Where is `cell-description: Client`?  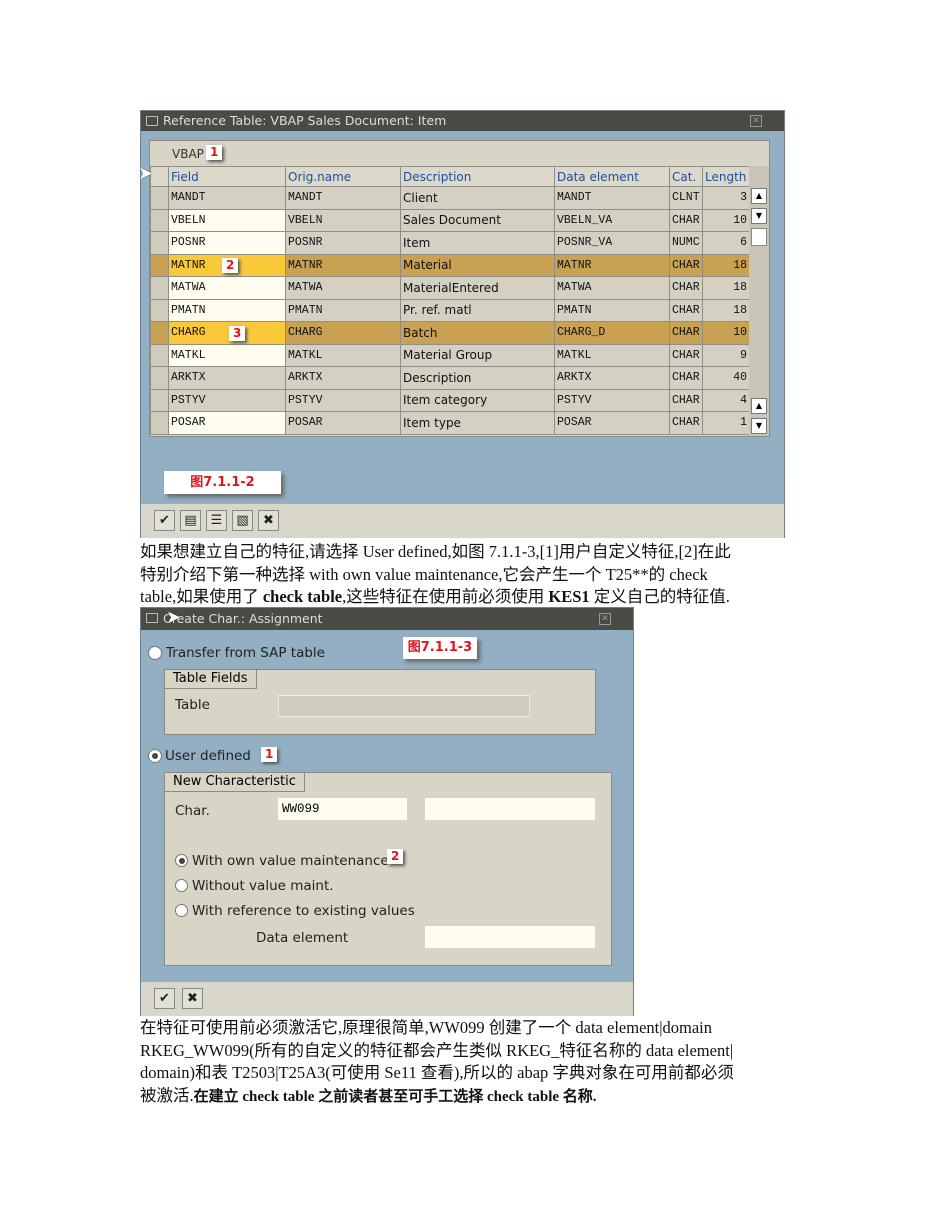 cell-description: Client is located at coordinates (477, 198).